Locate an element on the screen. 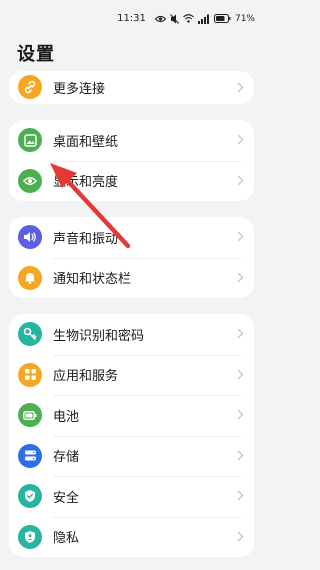 This screenshot has height=570, width=320. link-icon is located at coordinates (30, 87).